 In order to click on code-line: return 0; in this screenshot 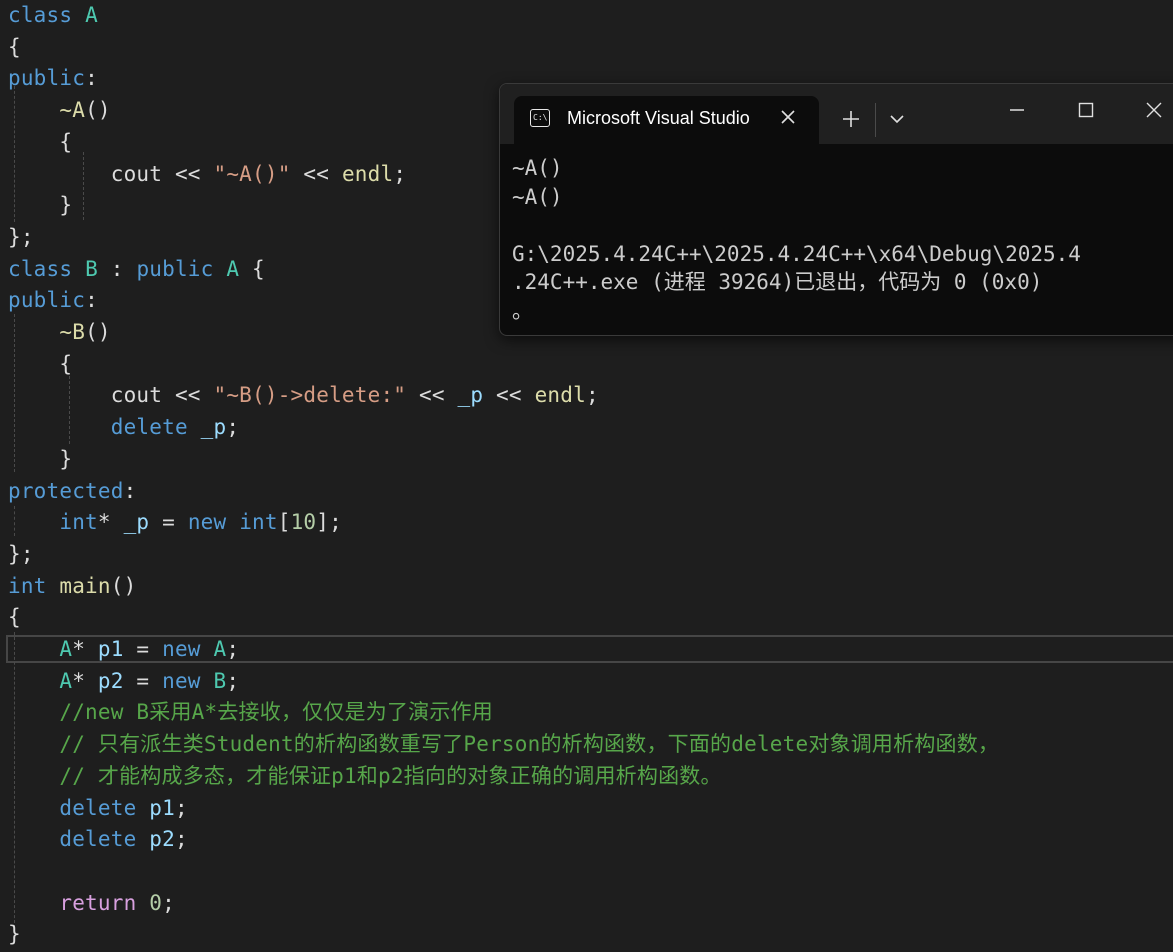, I will do `click(91, 903)`.